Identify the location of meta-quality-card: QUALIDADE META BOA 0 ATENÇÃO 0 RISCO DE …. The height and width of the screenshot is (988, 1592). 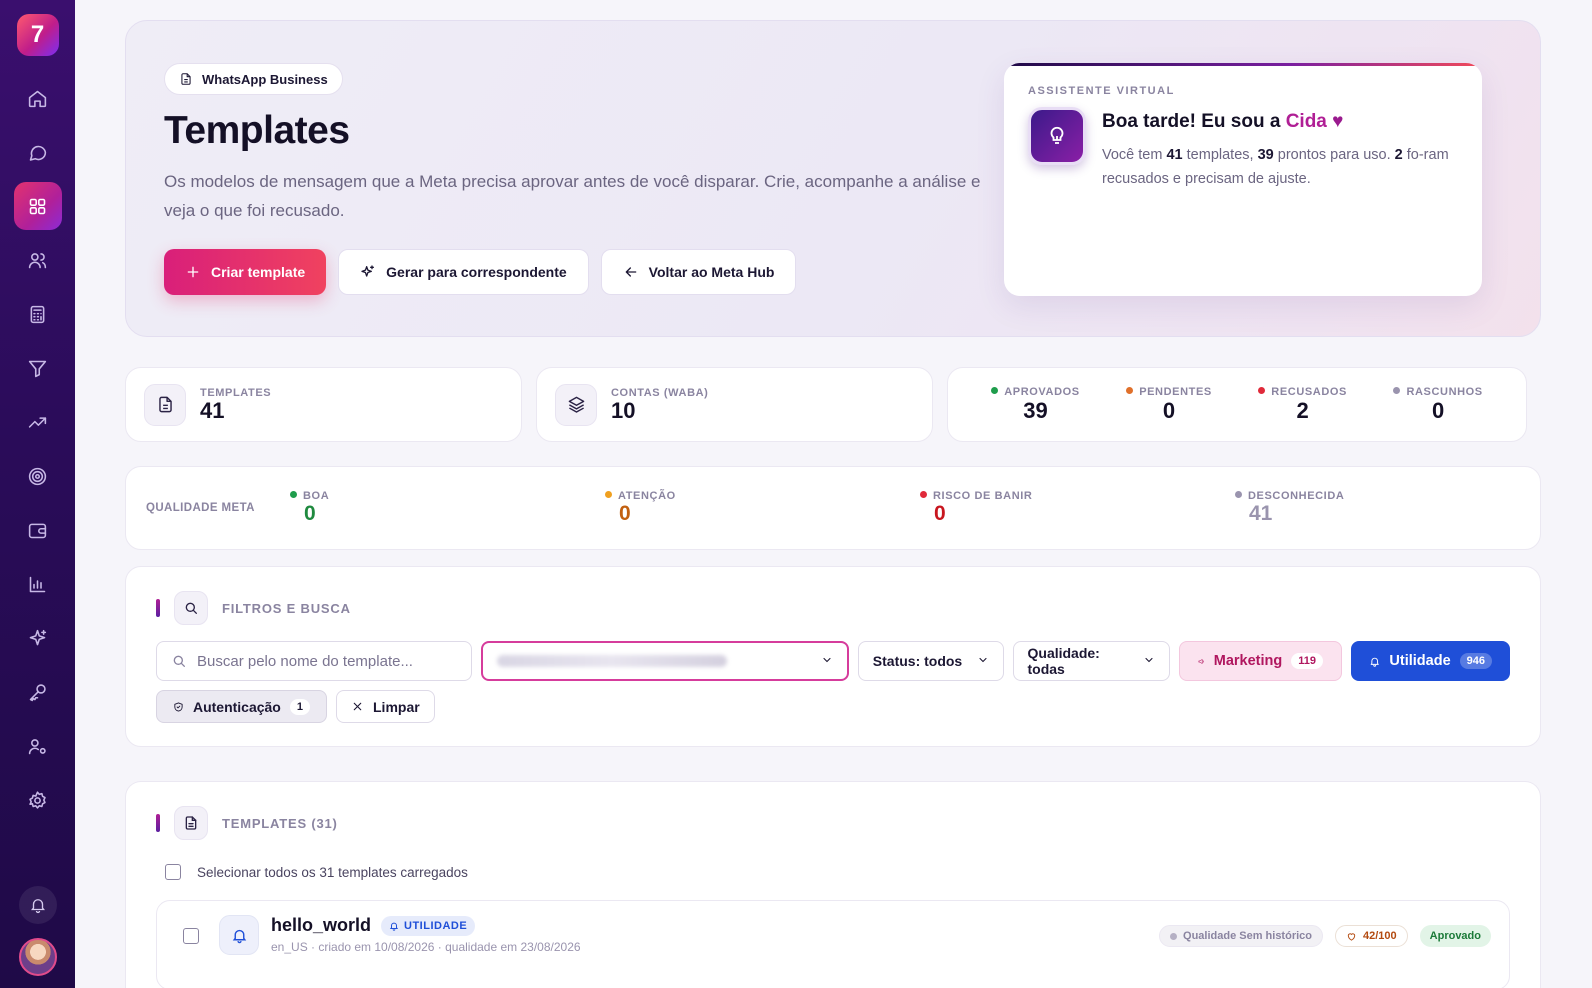
(833, 508).